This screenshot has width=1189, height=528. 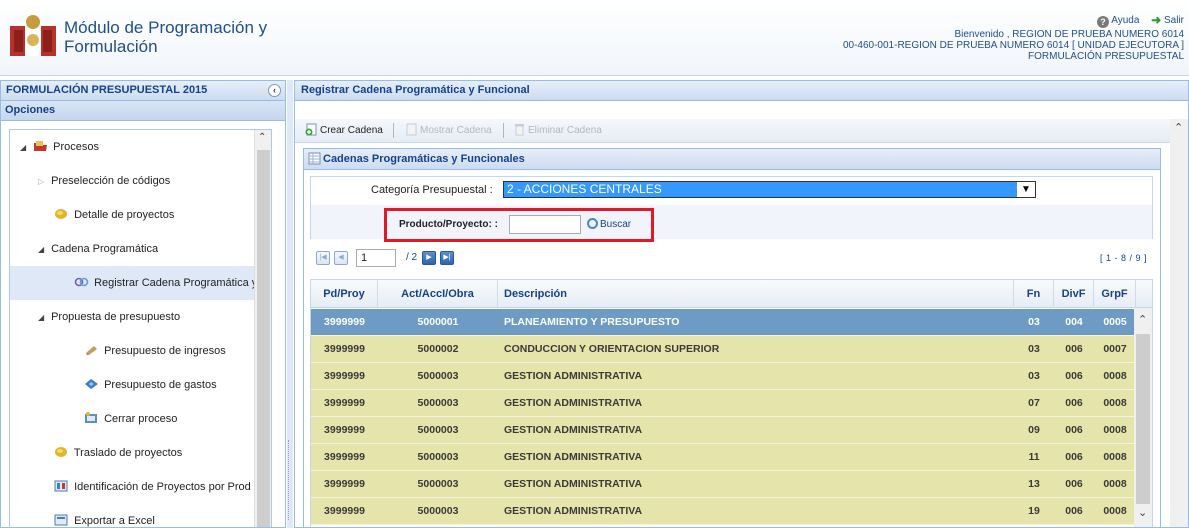 What do you see at coordinates (756, 294) in the screenshot?
I see `col-descripcion: Descripción` at bounding box center [756, 294].